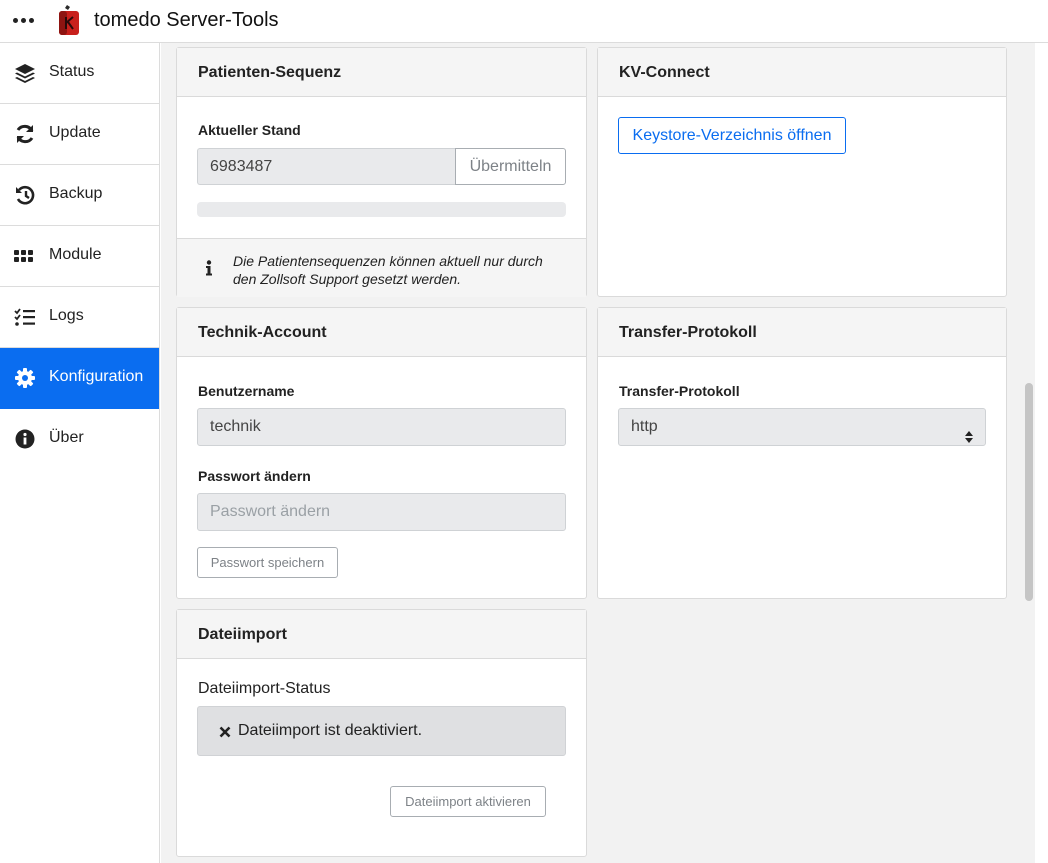 The image size is (1048, 863). I want to click on tomedo-logo-icon, so click(69, 20).